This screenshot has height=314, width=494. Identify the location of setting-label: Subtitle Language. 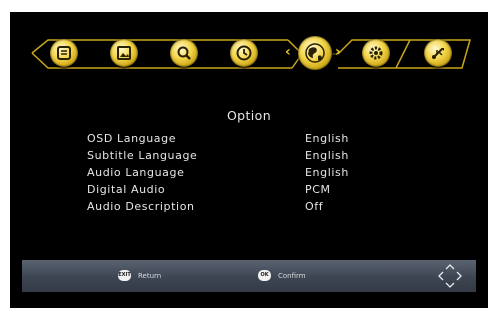
(142, 155).